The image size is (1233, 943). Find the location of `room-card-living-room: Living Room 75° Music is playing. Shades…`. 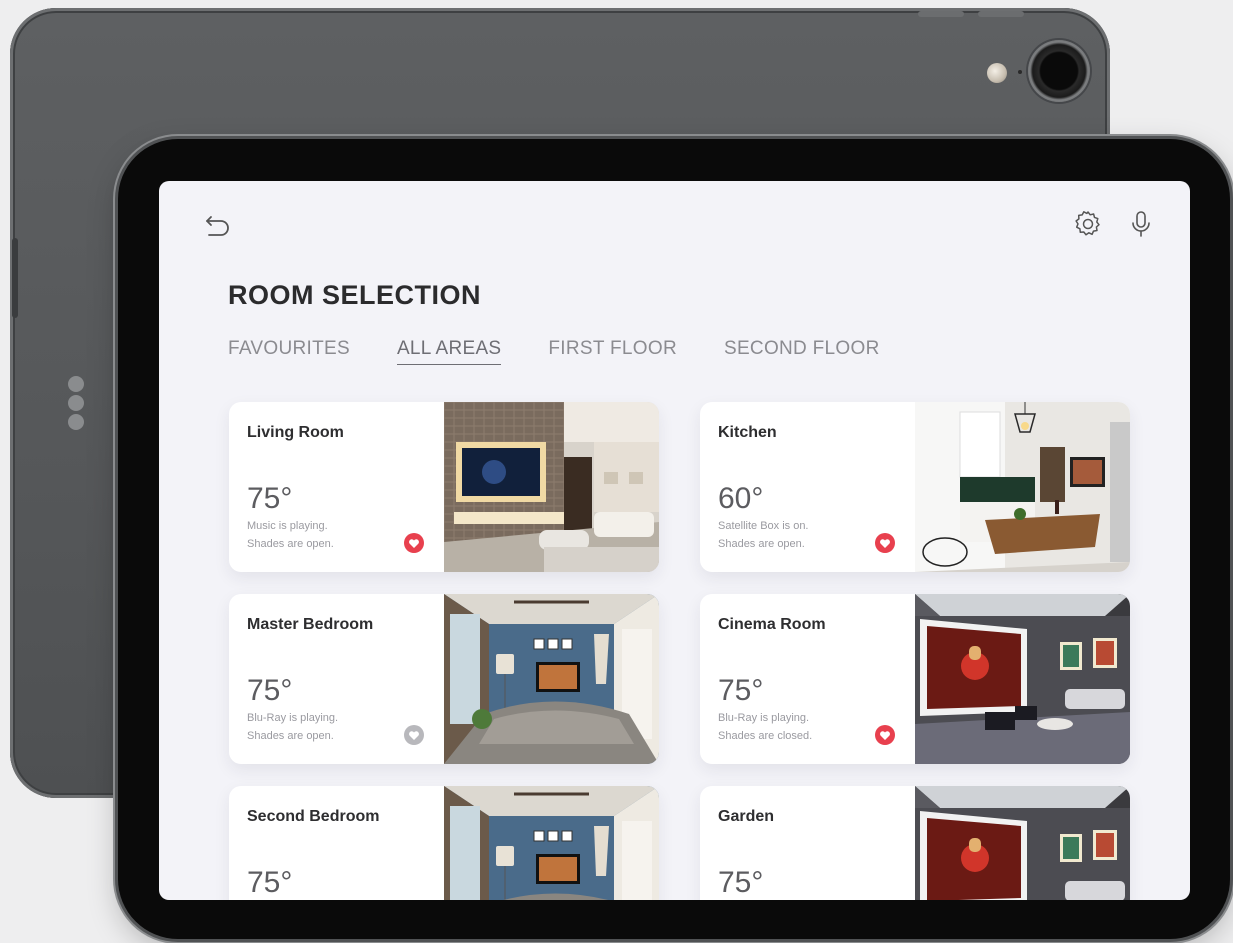

room-card-living-room: Living Room 75° Music is playing. Shades… is located at coordinates (444, 487).